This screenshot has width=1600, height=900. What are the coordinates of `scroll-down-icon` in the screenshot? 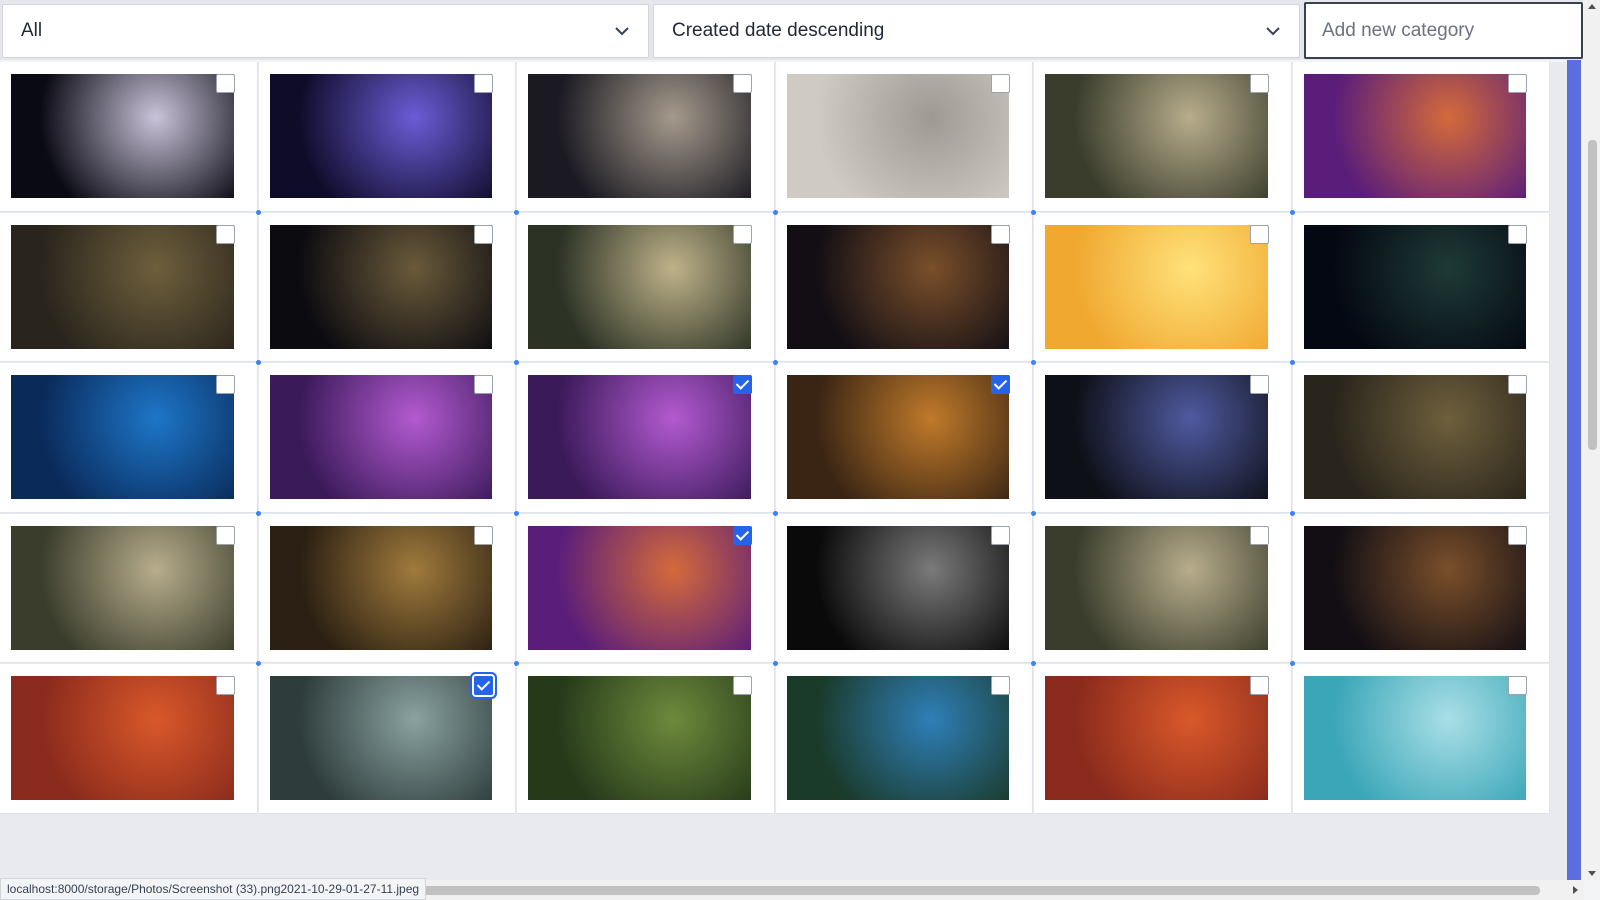 It's located at (1592, 873).